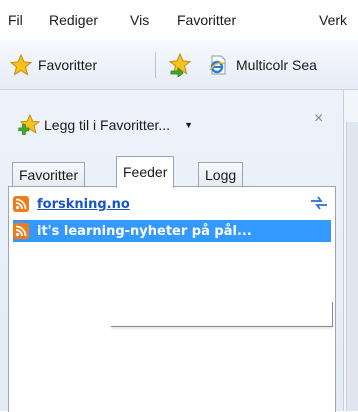 The image size is (358, 412). What do you see at coordinates (333, 20) in the screenshot?
I see `menu-tools: Verk` at bounding box center [333, 20].